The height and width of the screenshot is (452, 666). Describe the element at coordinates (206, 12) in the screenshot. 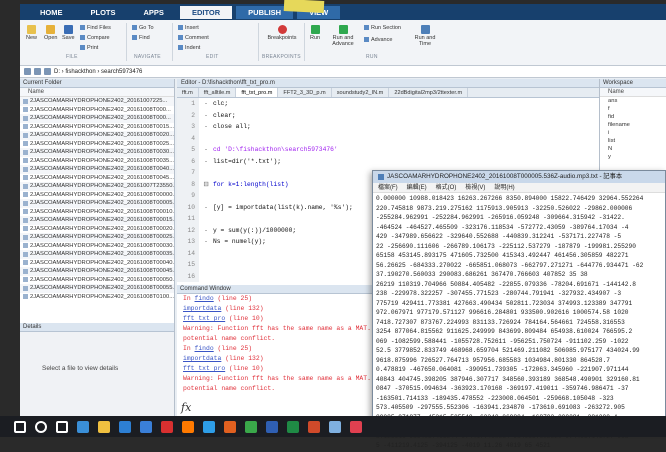

I see `tab-editor: EDITOR` at that location.